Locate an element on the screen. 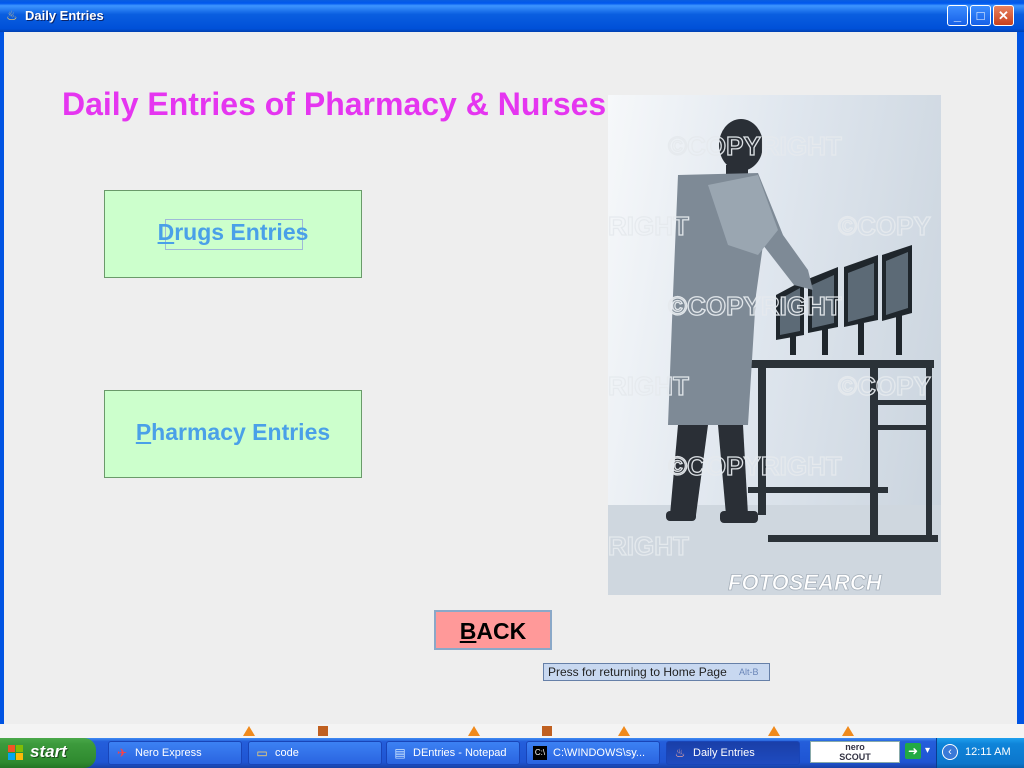 This screenshot has width=1024, height=768. show-hidden-icons-button: ‹ is located at coordinates (950, 752).